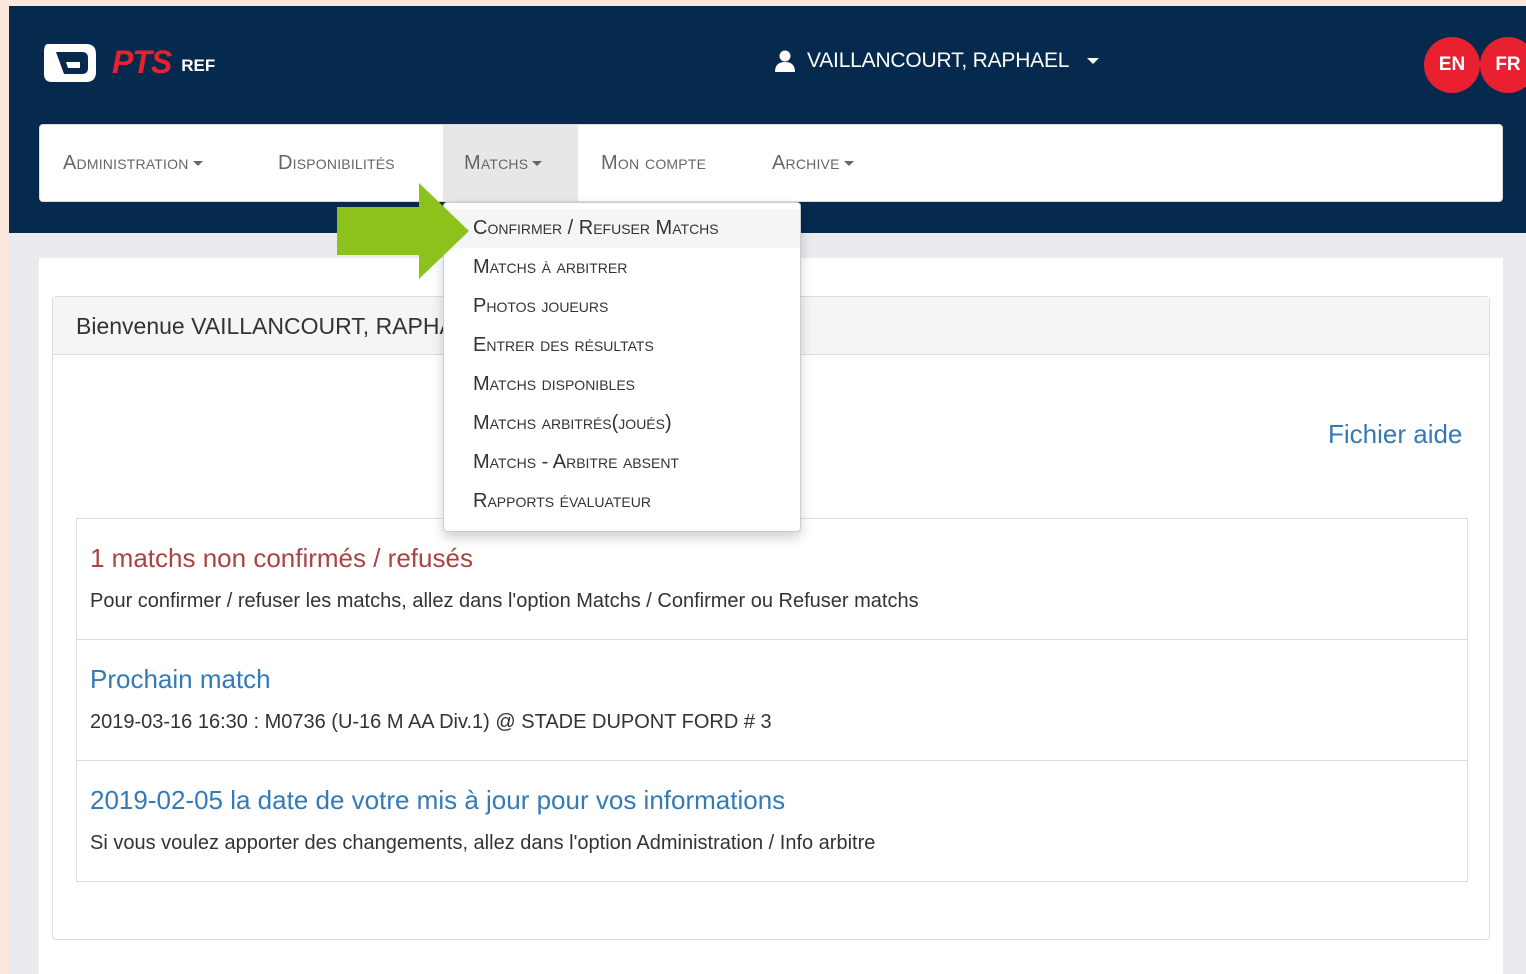  I want to click on nav-mon-compte: Mon compte, so click(653, 163).